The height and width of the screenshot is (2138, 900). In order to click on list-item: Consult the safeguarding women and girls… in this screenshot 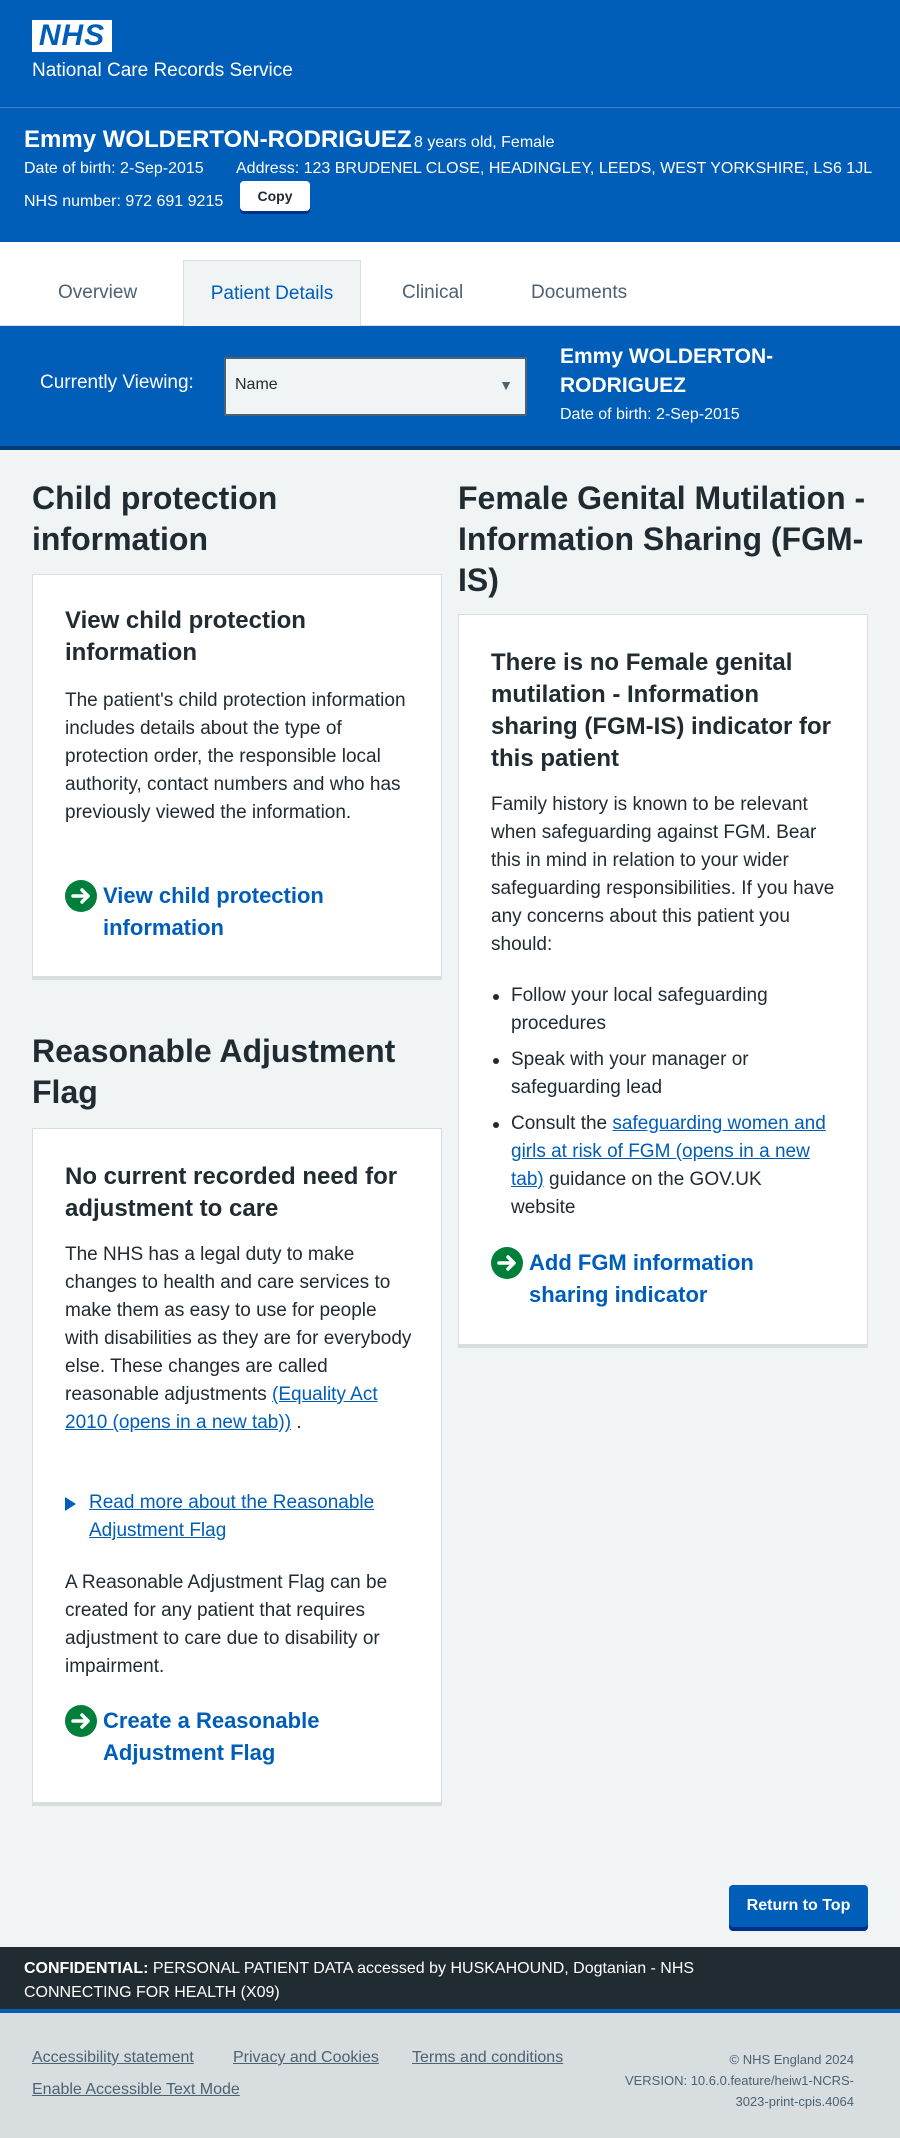, I will do `click(661, 1166)`.